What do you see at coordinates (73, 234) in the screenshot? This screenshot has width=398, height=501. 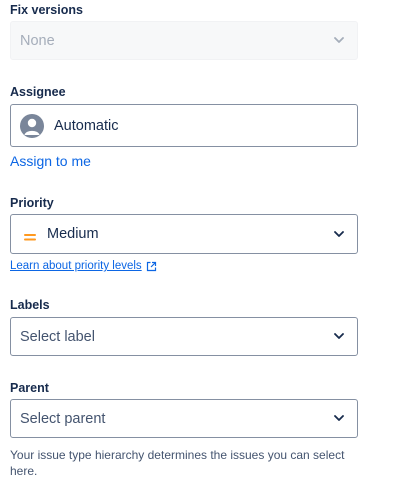 I see `priority-value: Medium` at bounding box center [73, 234].